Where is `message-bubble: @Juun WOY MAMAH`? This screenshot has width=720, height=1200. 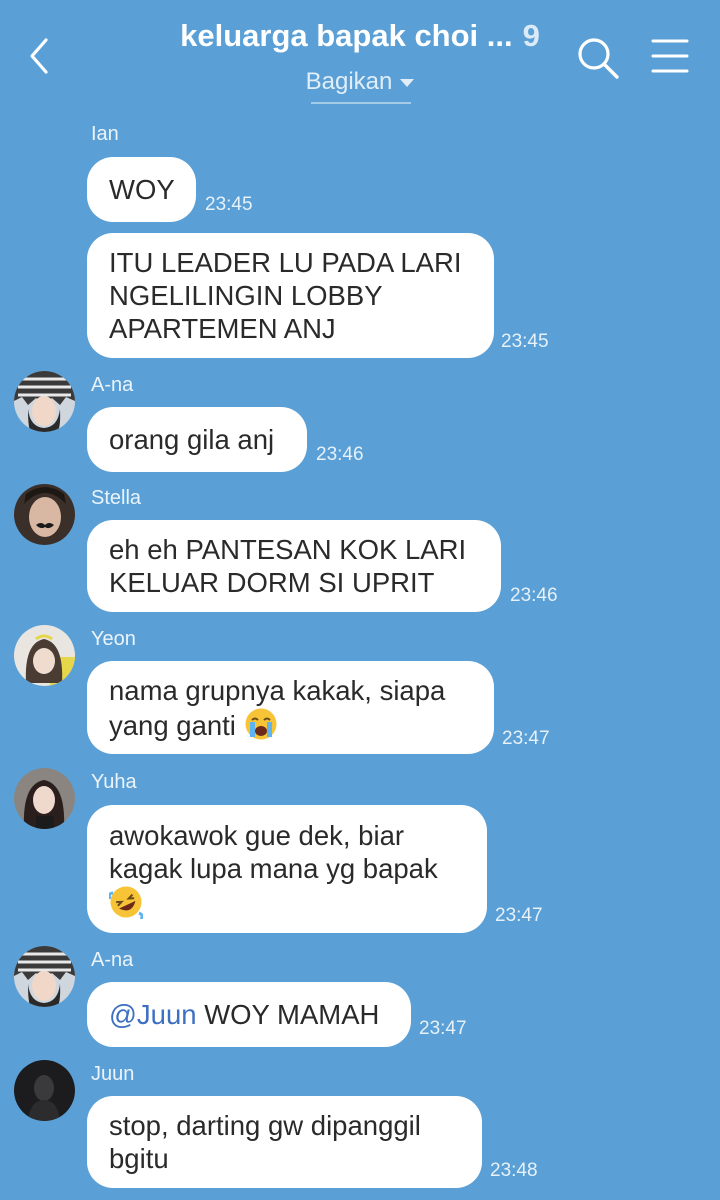
message-bubble: @Juun WOY MAMAH is located at coordinates (249, 1014).